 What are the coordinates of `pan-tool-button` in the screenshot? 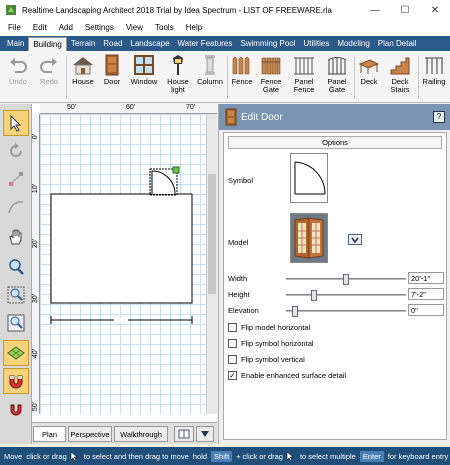 It's located at (16, 237).